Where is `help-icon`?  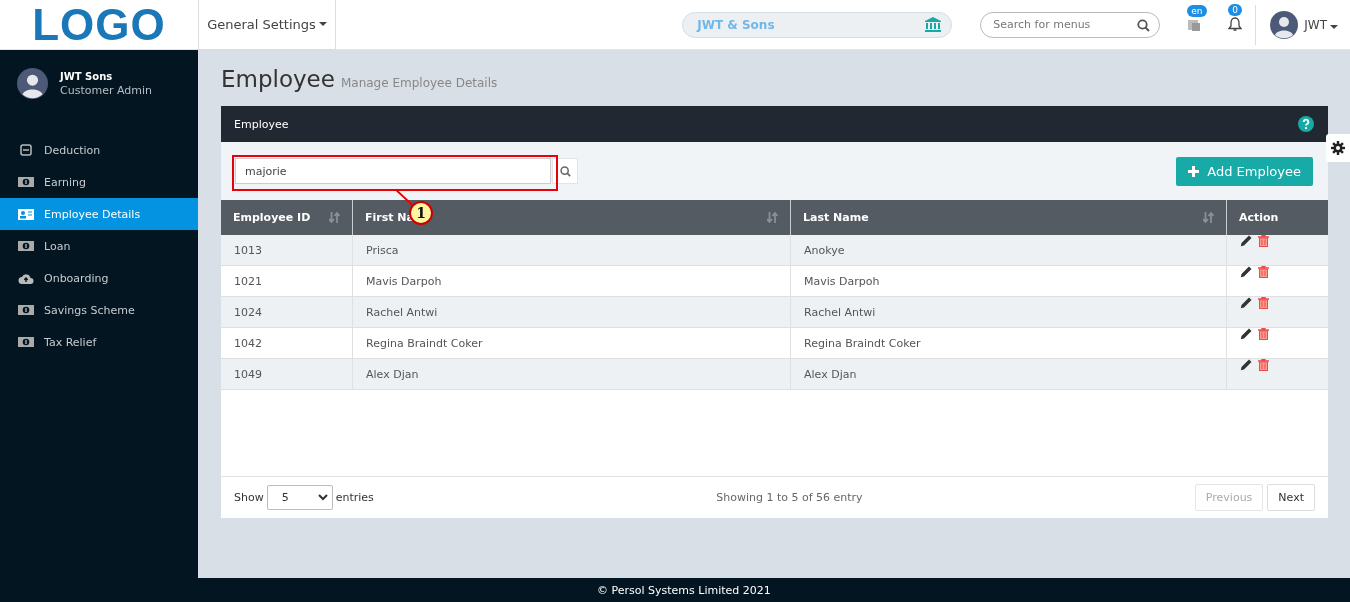 help-icon is located at coordinates (1306, 124).